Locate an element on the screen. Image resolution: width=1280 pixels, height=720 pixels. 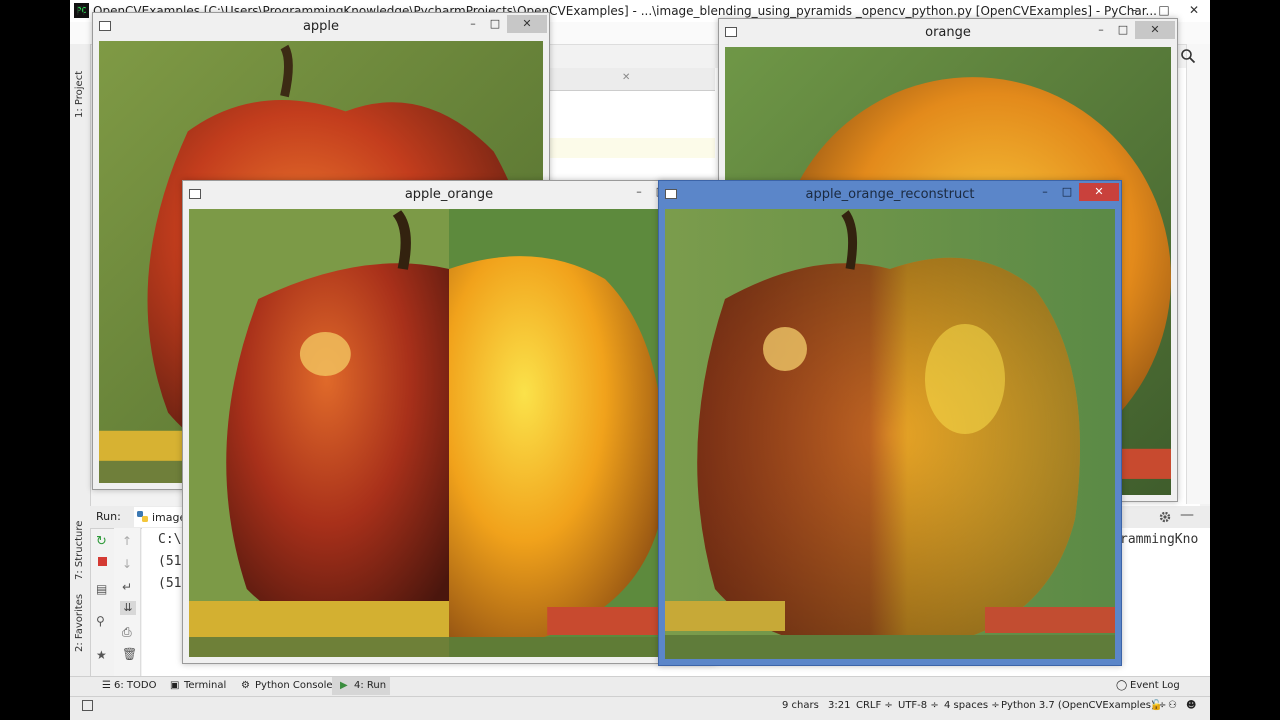
window-reconstruct-titlebar: apple_orange_reconstruct – □ ✕ is located at coordinates (890, 195).